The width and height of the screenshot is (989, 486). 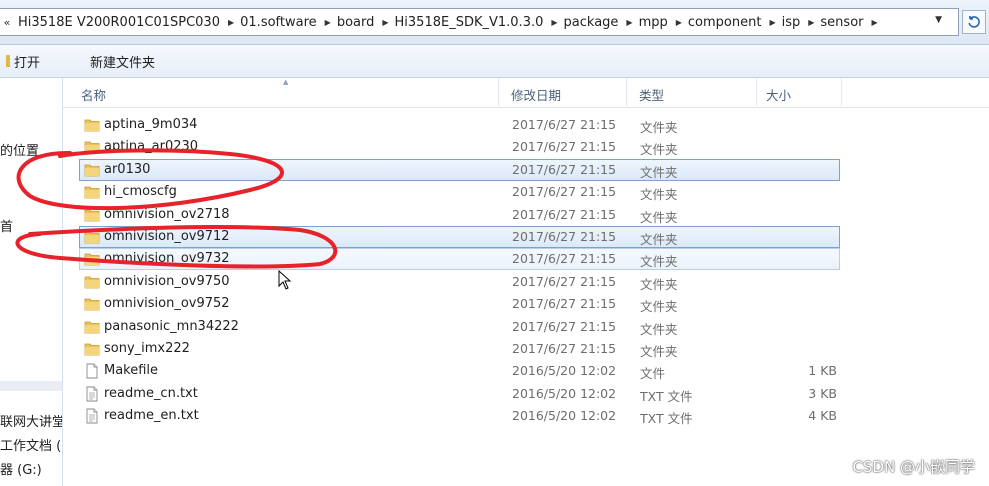 I want to click on column-header: ▲ 名称 修改日期 类型 大小, so click(x=526, y=93).